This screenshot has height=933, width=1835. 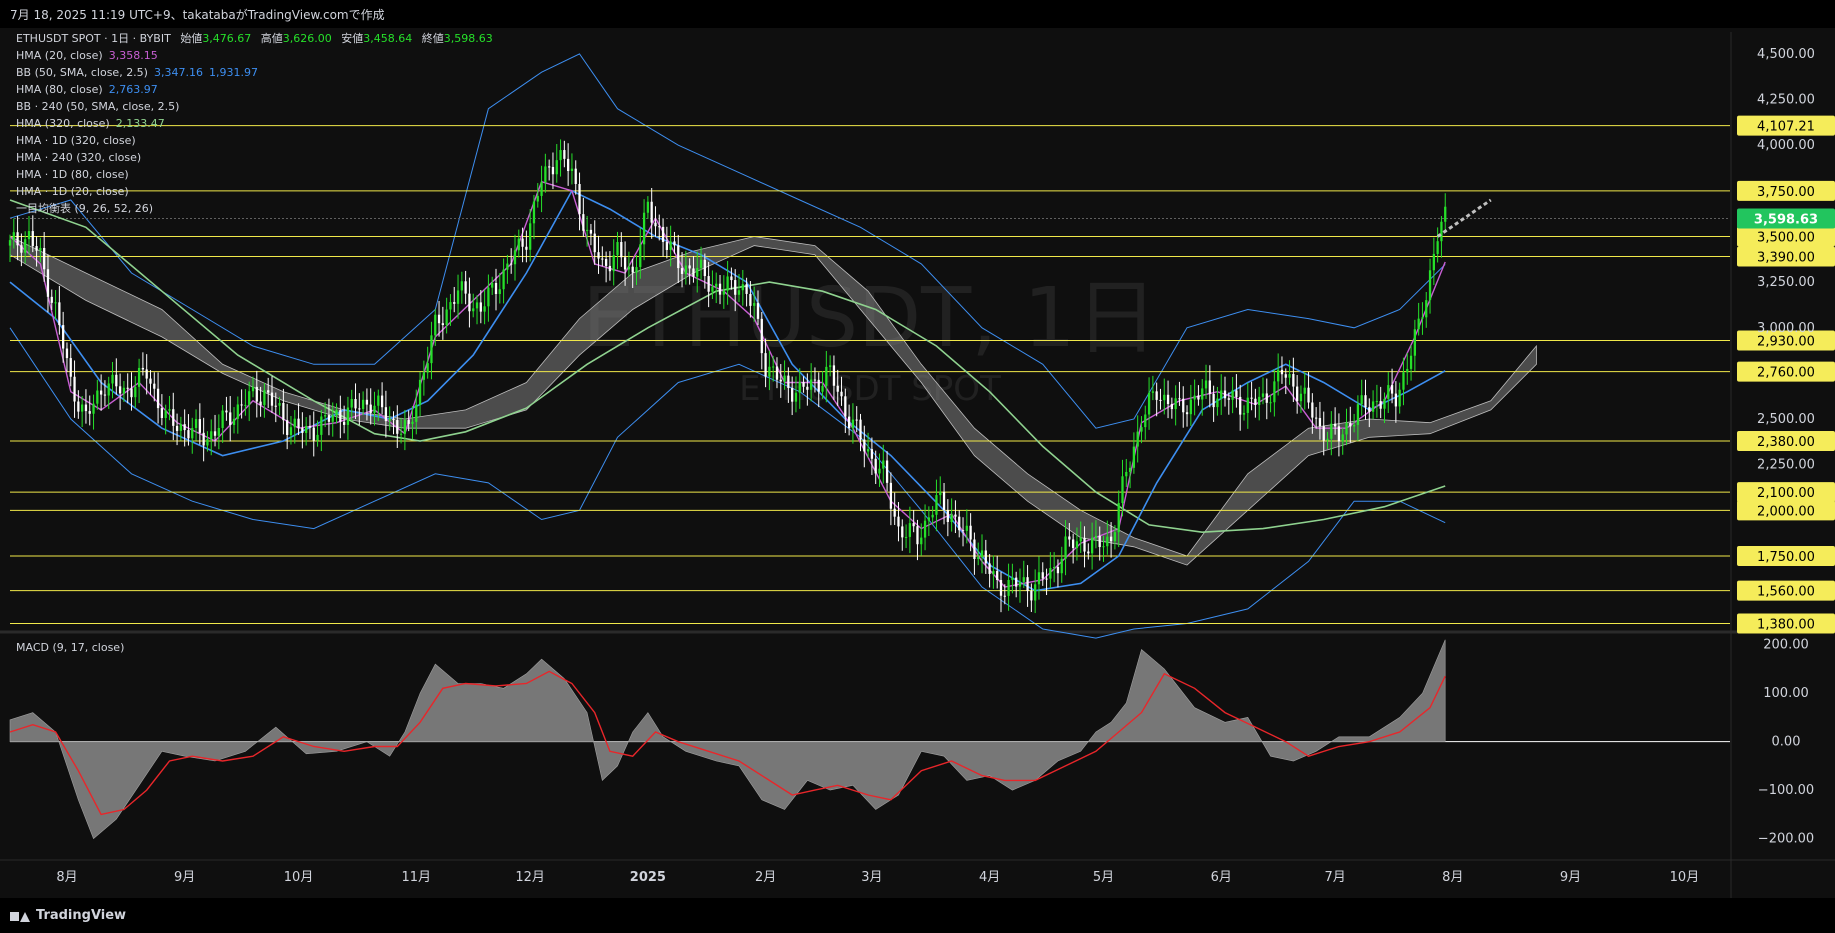 What do you see at coordinates (530, 877) in the screenshot?
I see `time-tick-label: 12月` at bounding box center [530, 877].